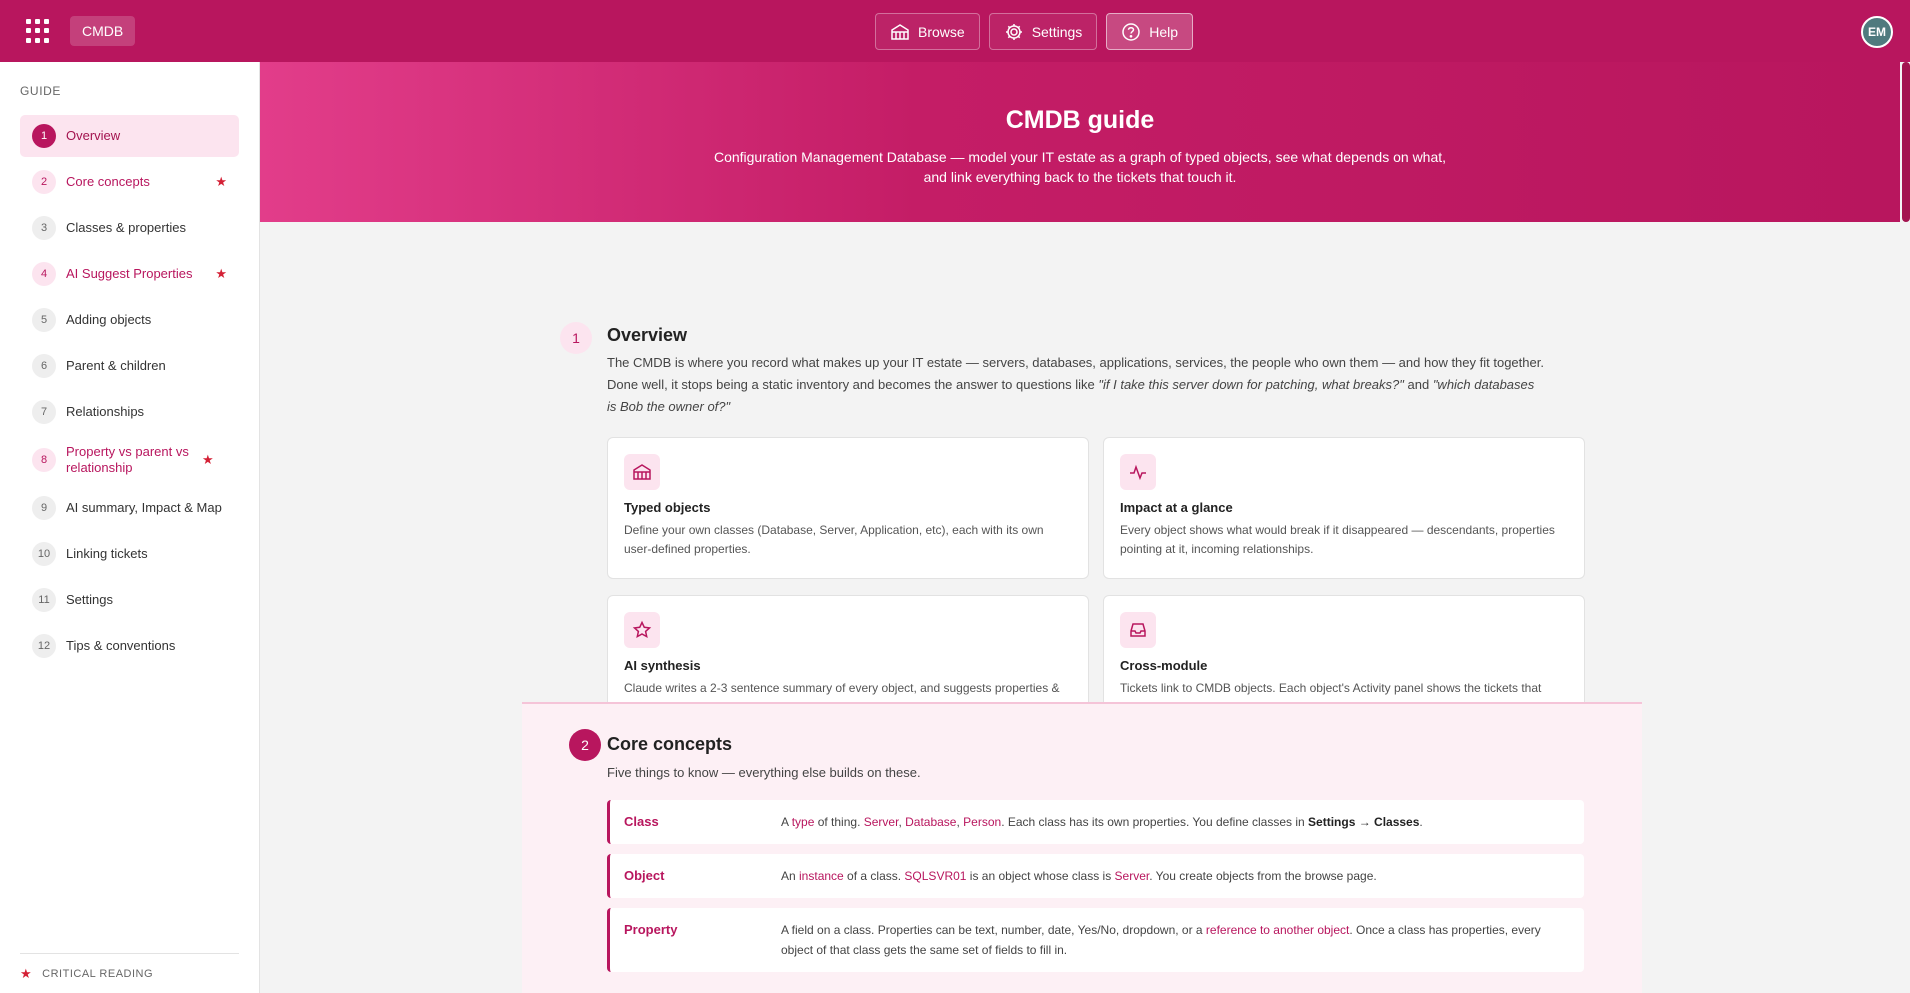 The image size is (1910, 993). What do you see at coordinates (44, 182) in the screenshot?
I see `step-number: 2` at bounding box center [44, 182].